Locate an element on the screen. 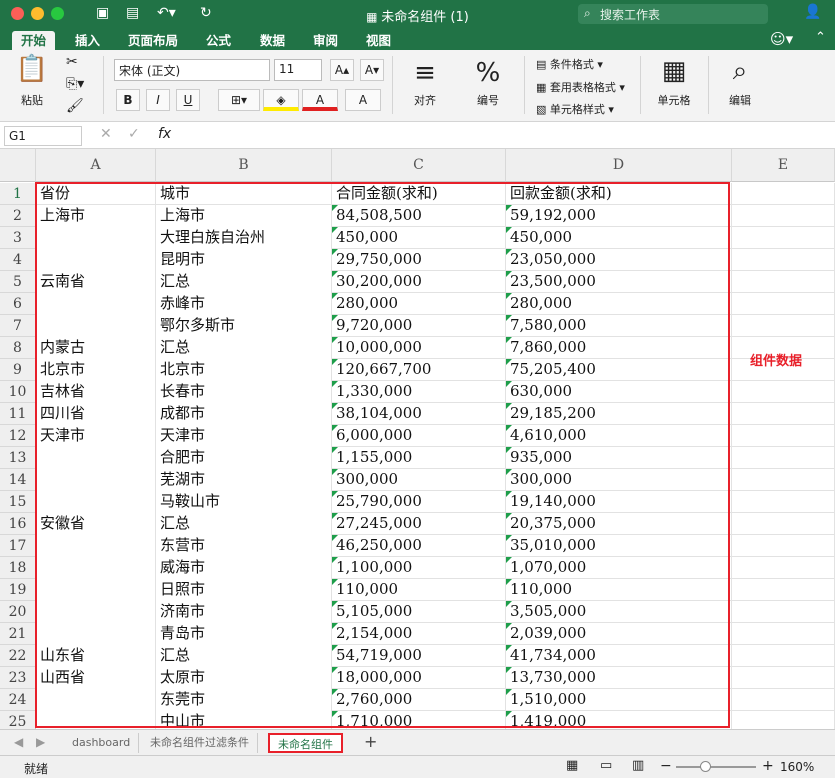 The width and height of the screenshot is (835, 778). function-icon: fx is located at coordinates (164, 134).